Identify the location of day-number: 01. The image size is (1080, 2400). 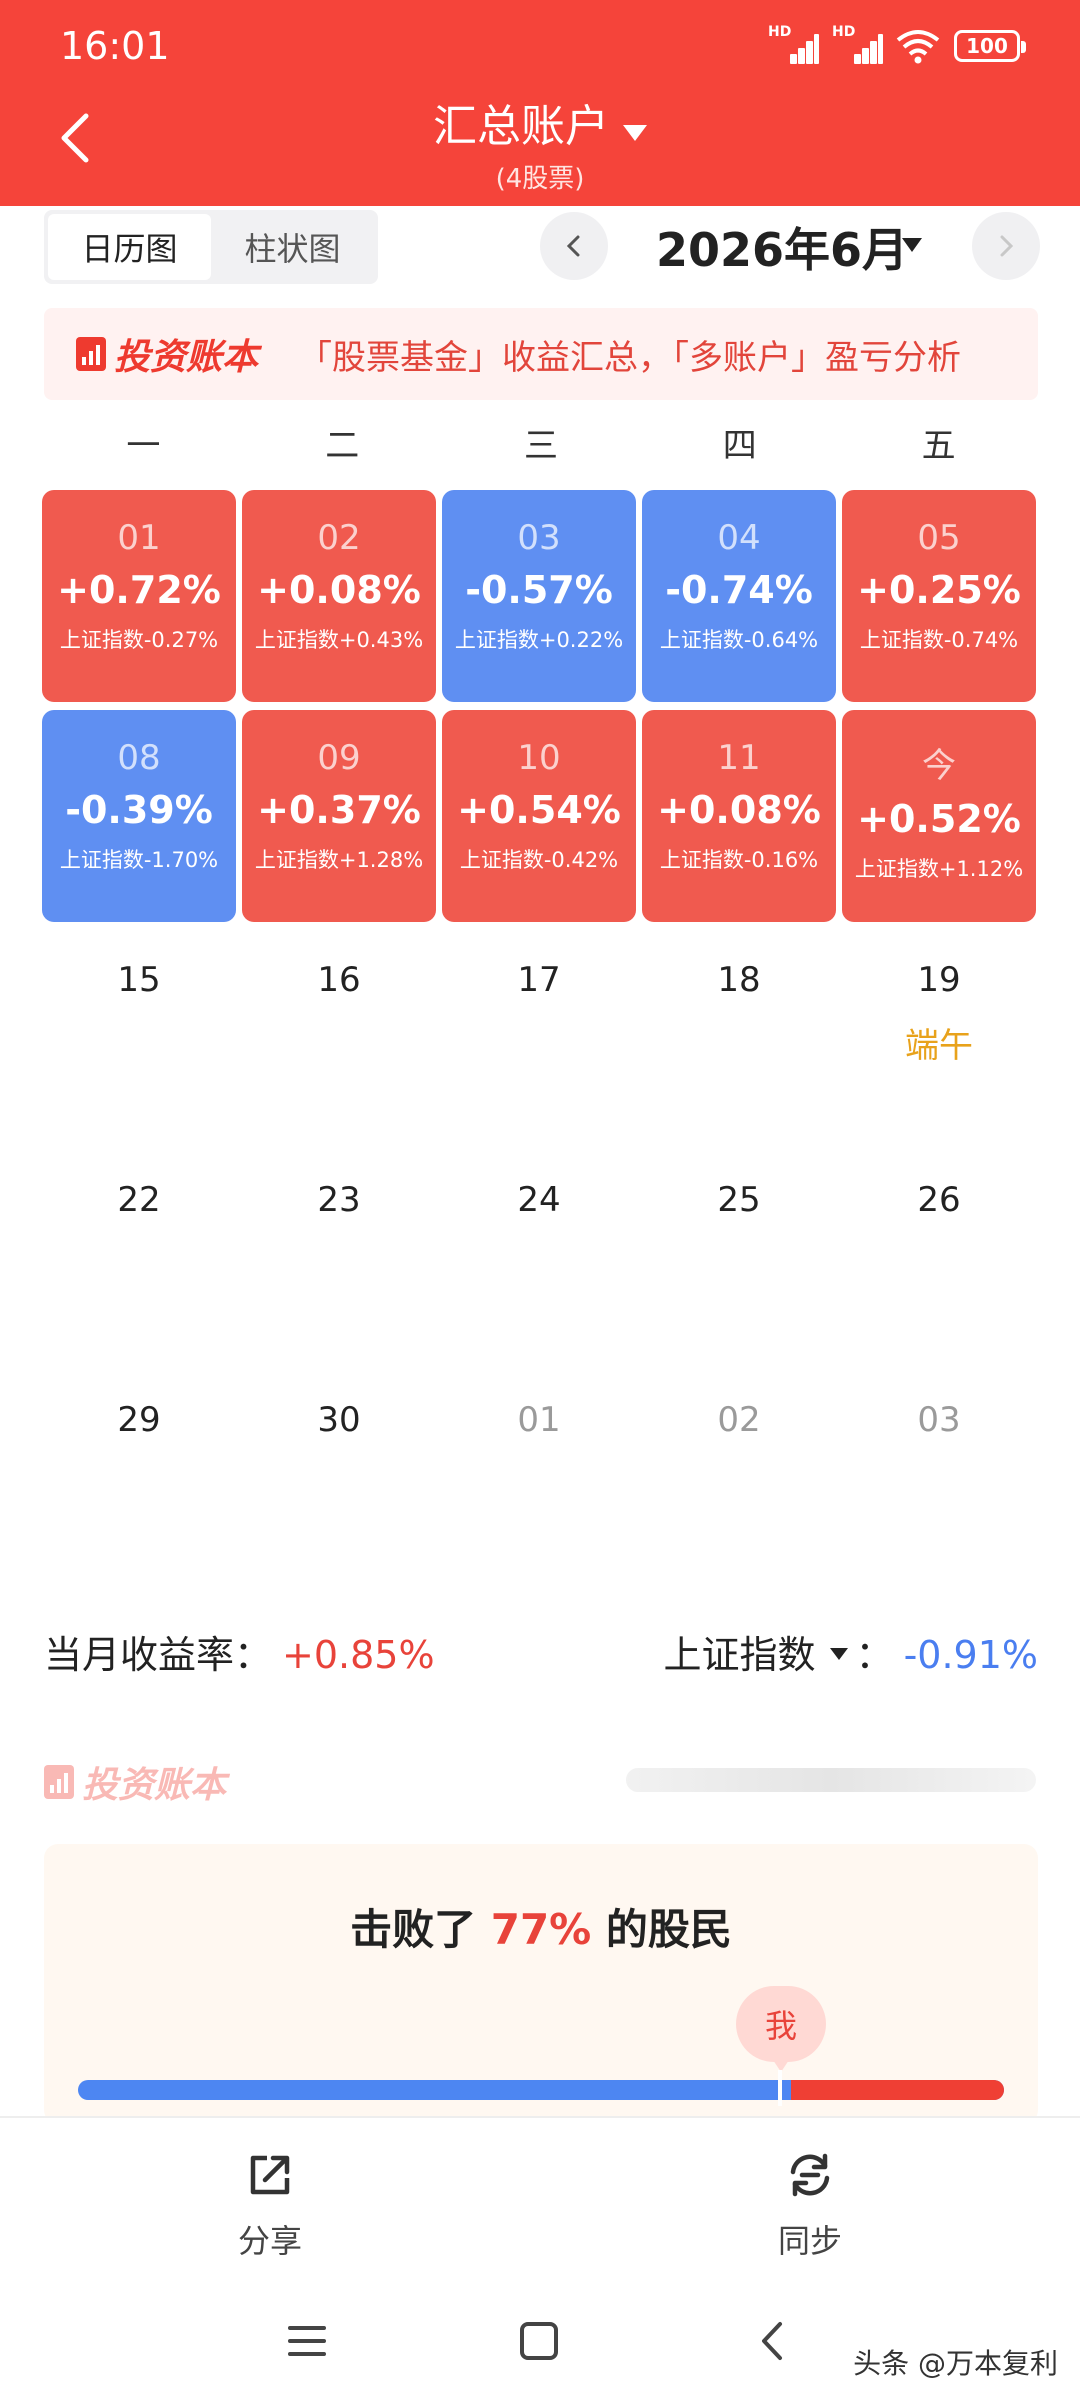
(139, 538).